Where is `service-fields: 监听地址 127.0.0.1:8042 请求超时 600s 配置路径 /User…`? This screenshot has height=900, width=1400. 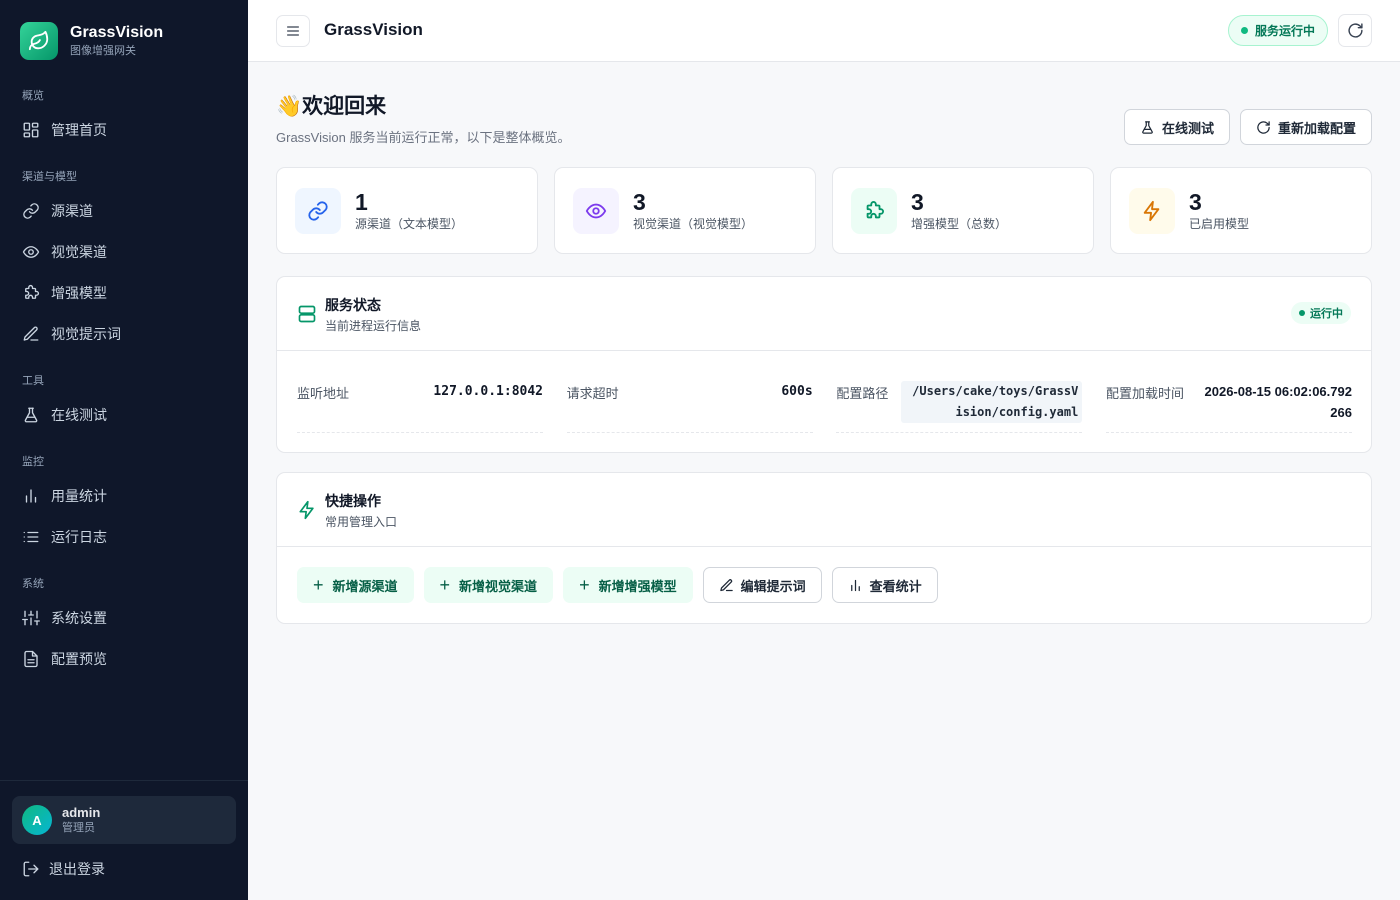 service-fields: 监听地址 127.0.0.1:8042 请求超时 600s 配置路径 /User… is located at coordinates (824, 407).